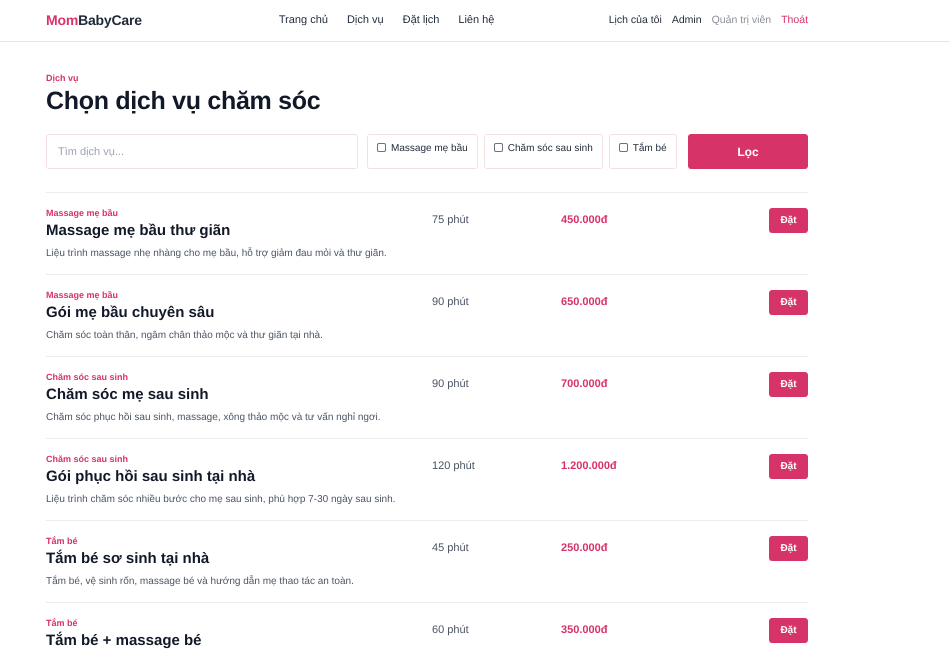  What do you see at coordinates (213, 418) in the screenshot?
I see `service-description: Chăm sóc phục hồi sau sinh, massage, xông thảo mộc và tư vấn nghỉ ngơi.` at bounding box center [213, 418].